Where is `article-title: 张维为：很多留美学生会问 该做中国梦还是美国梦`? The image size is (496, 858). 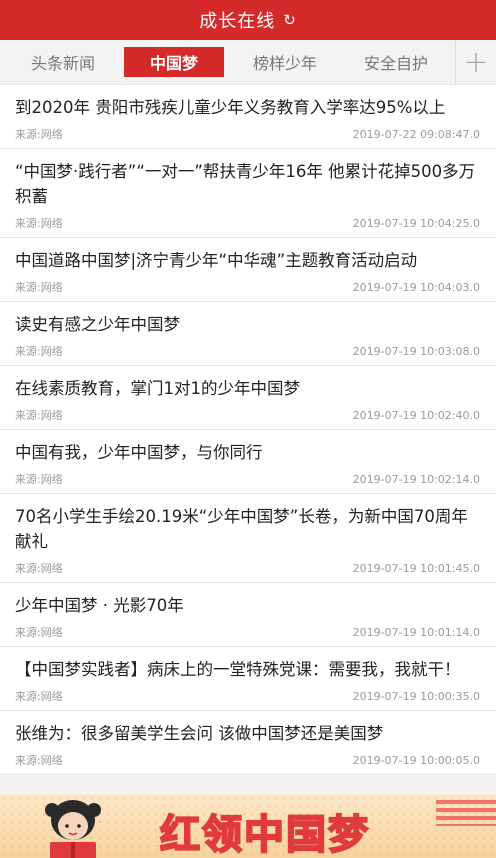
article-title: 张维为：很多留美学生会问 该做中国梦还是美国梦 is located at coordinates (248, 728).